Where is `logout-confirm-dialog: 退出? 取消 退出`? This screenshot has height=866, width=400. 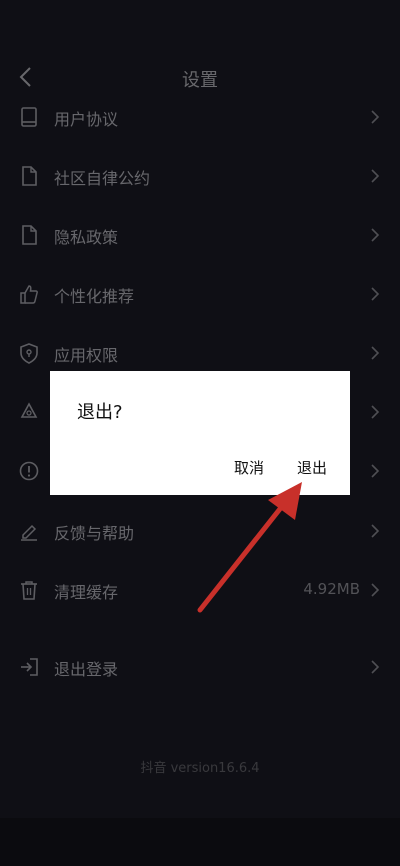 logout-confirm-dialog: 退出? 取消 退出 is located at coordinates (200, 433).